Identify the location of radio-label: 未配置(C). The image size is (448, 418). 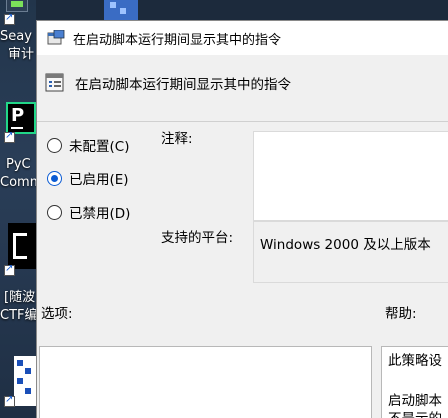
(99, 147).